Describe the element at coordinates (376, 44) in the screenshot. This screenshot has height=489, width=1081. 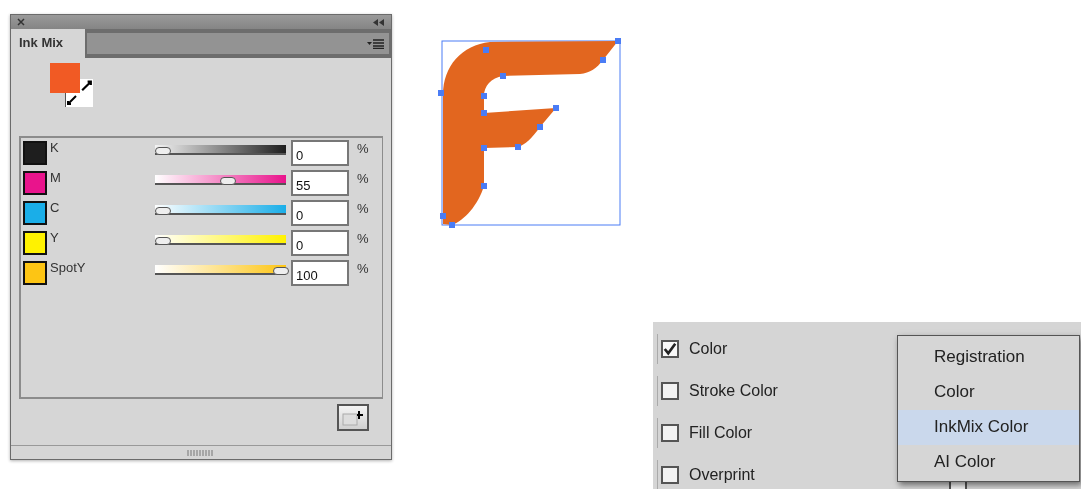
I see `panel-menu-icon` at that location.